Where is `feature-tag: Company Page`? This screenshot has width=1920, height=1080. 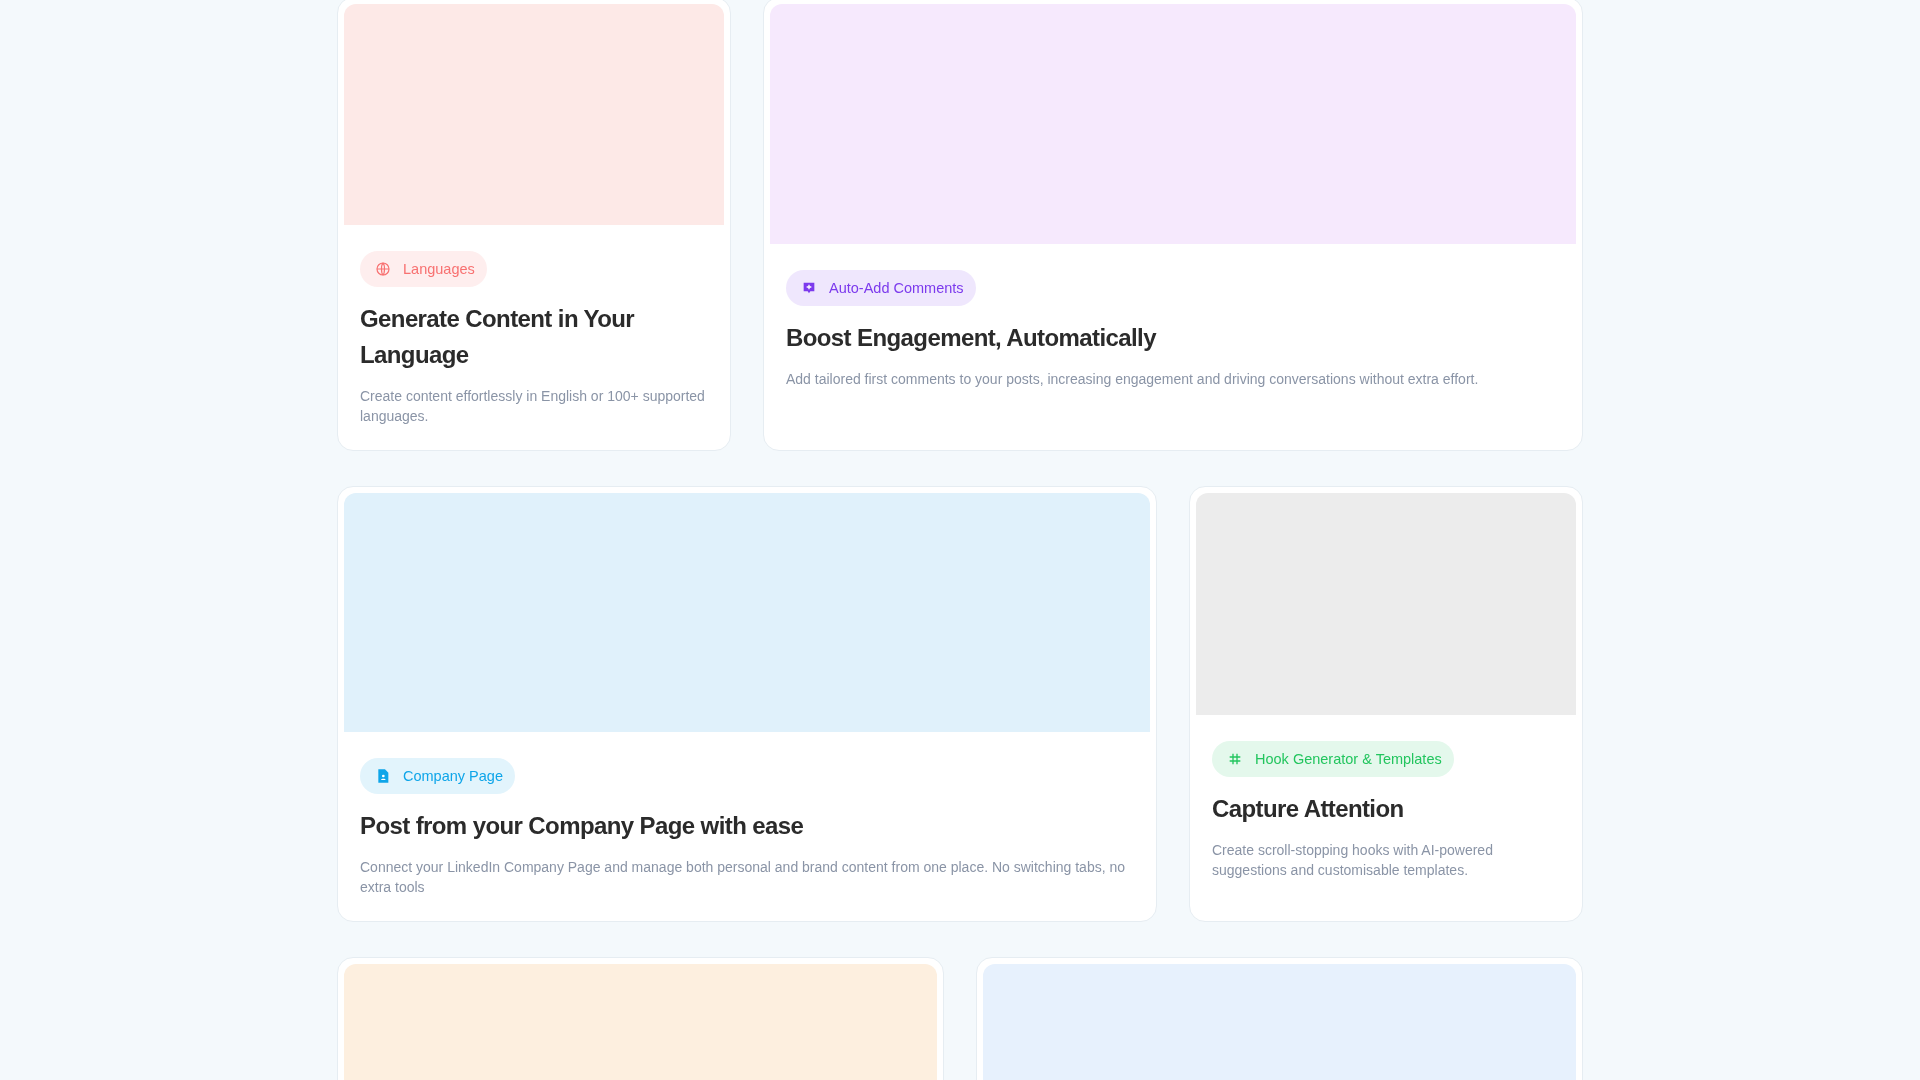
feature-tag: Company Page is located at coordinates (437, 776).